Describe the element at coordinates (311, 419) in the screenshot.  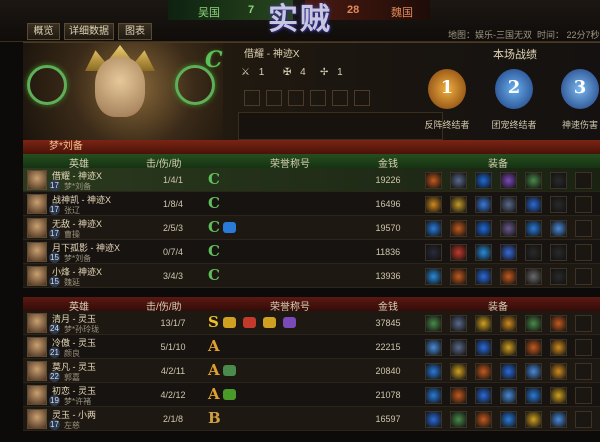
I see `player-row: 17 灵玉 - 小两 左慈 2/1/8 B 16597` at that location.